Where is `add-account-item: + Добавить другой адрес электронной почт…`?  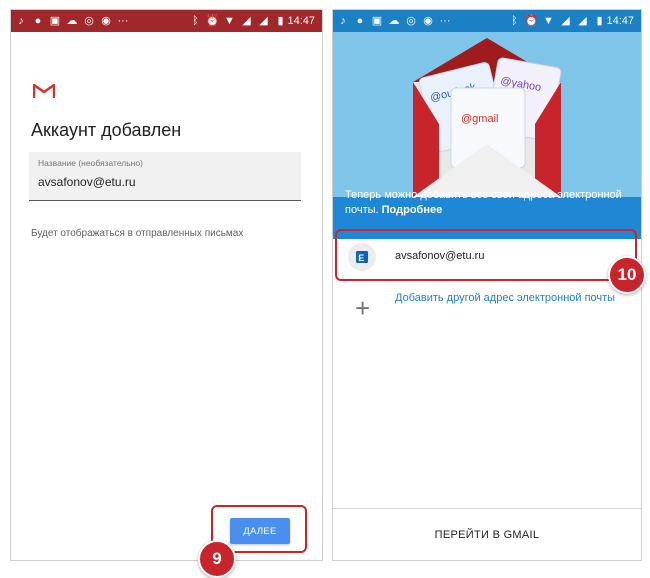 add-account-item: + Добавить другой адрес электронной почт… is located at coordinates (487, 310).